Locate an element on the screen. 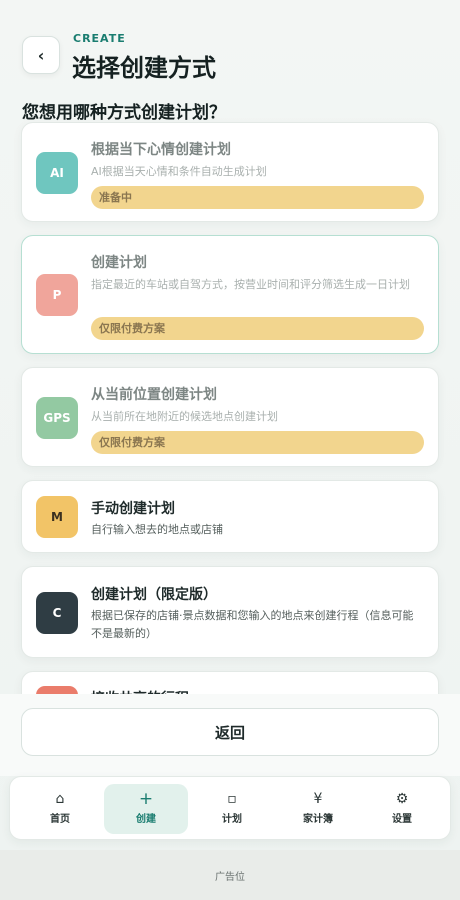 The image size is (460, 900). header: ‹ CREATE 选择创建方式 is located at coordinates (230, 60).